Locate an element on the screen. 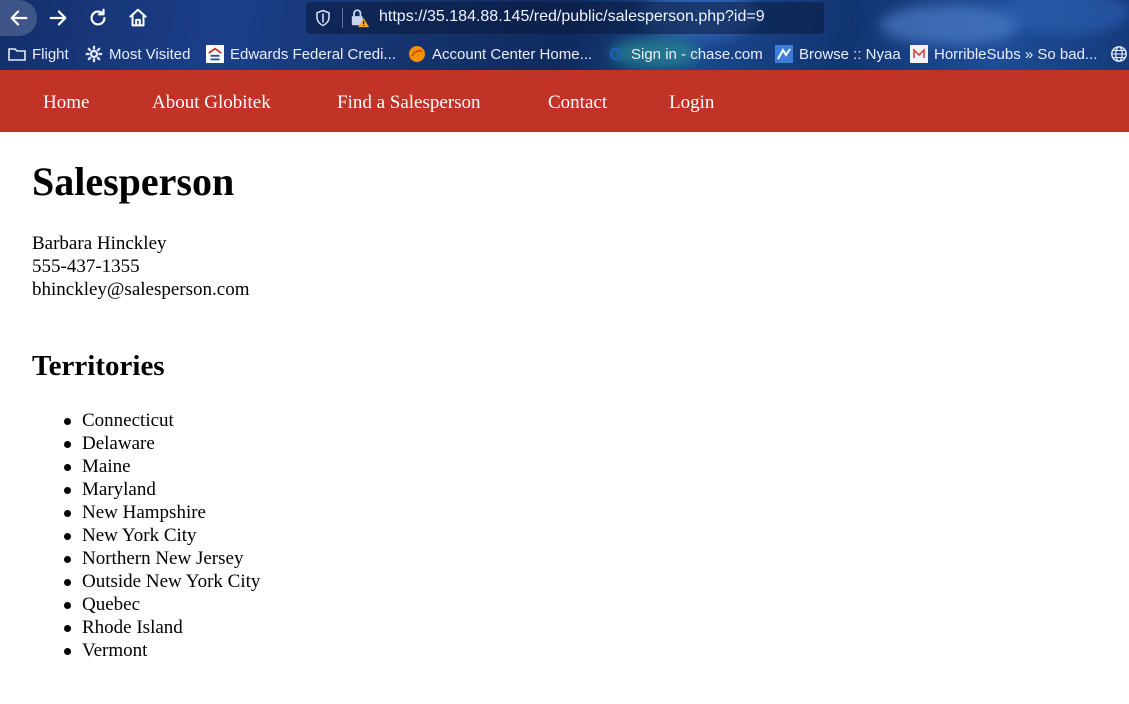 This screenshot has width=1129, height=704. arrow-right-icon is located at coordinates (58, 18).